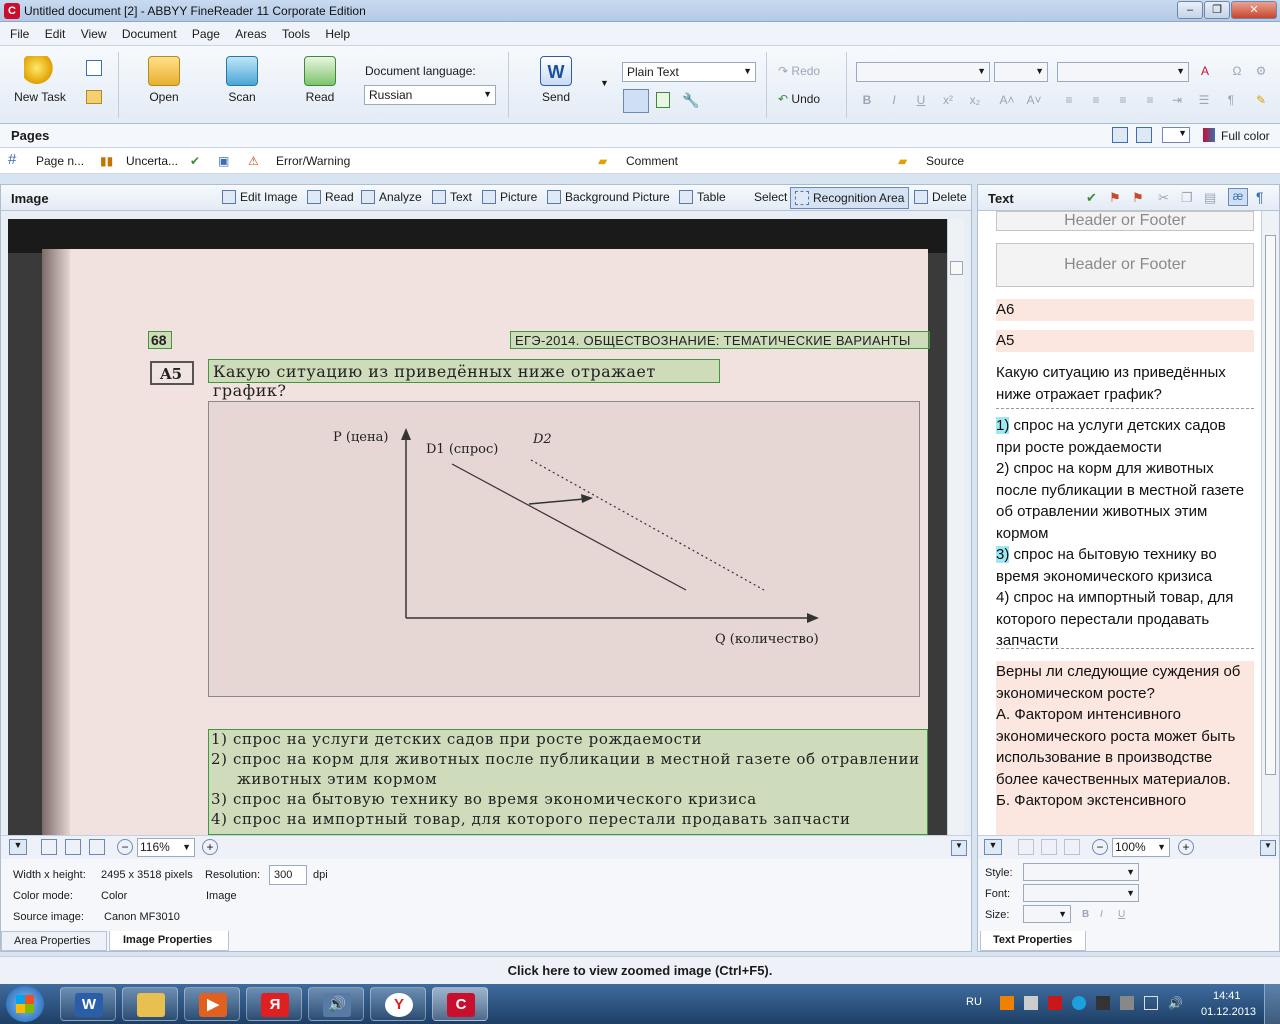 The height and width of the screenshot is (1024, 1280). Describe the element at coordinates (1007, 100) in the screenshot. I see `increase-font-icon: A˄` at that location.